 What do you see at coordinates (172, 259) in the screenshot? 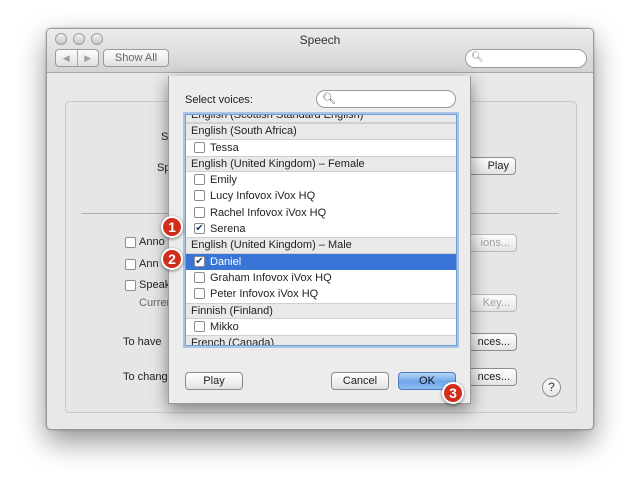
I see `step-badge-2: 2` at bounding box center [172, 259].